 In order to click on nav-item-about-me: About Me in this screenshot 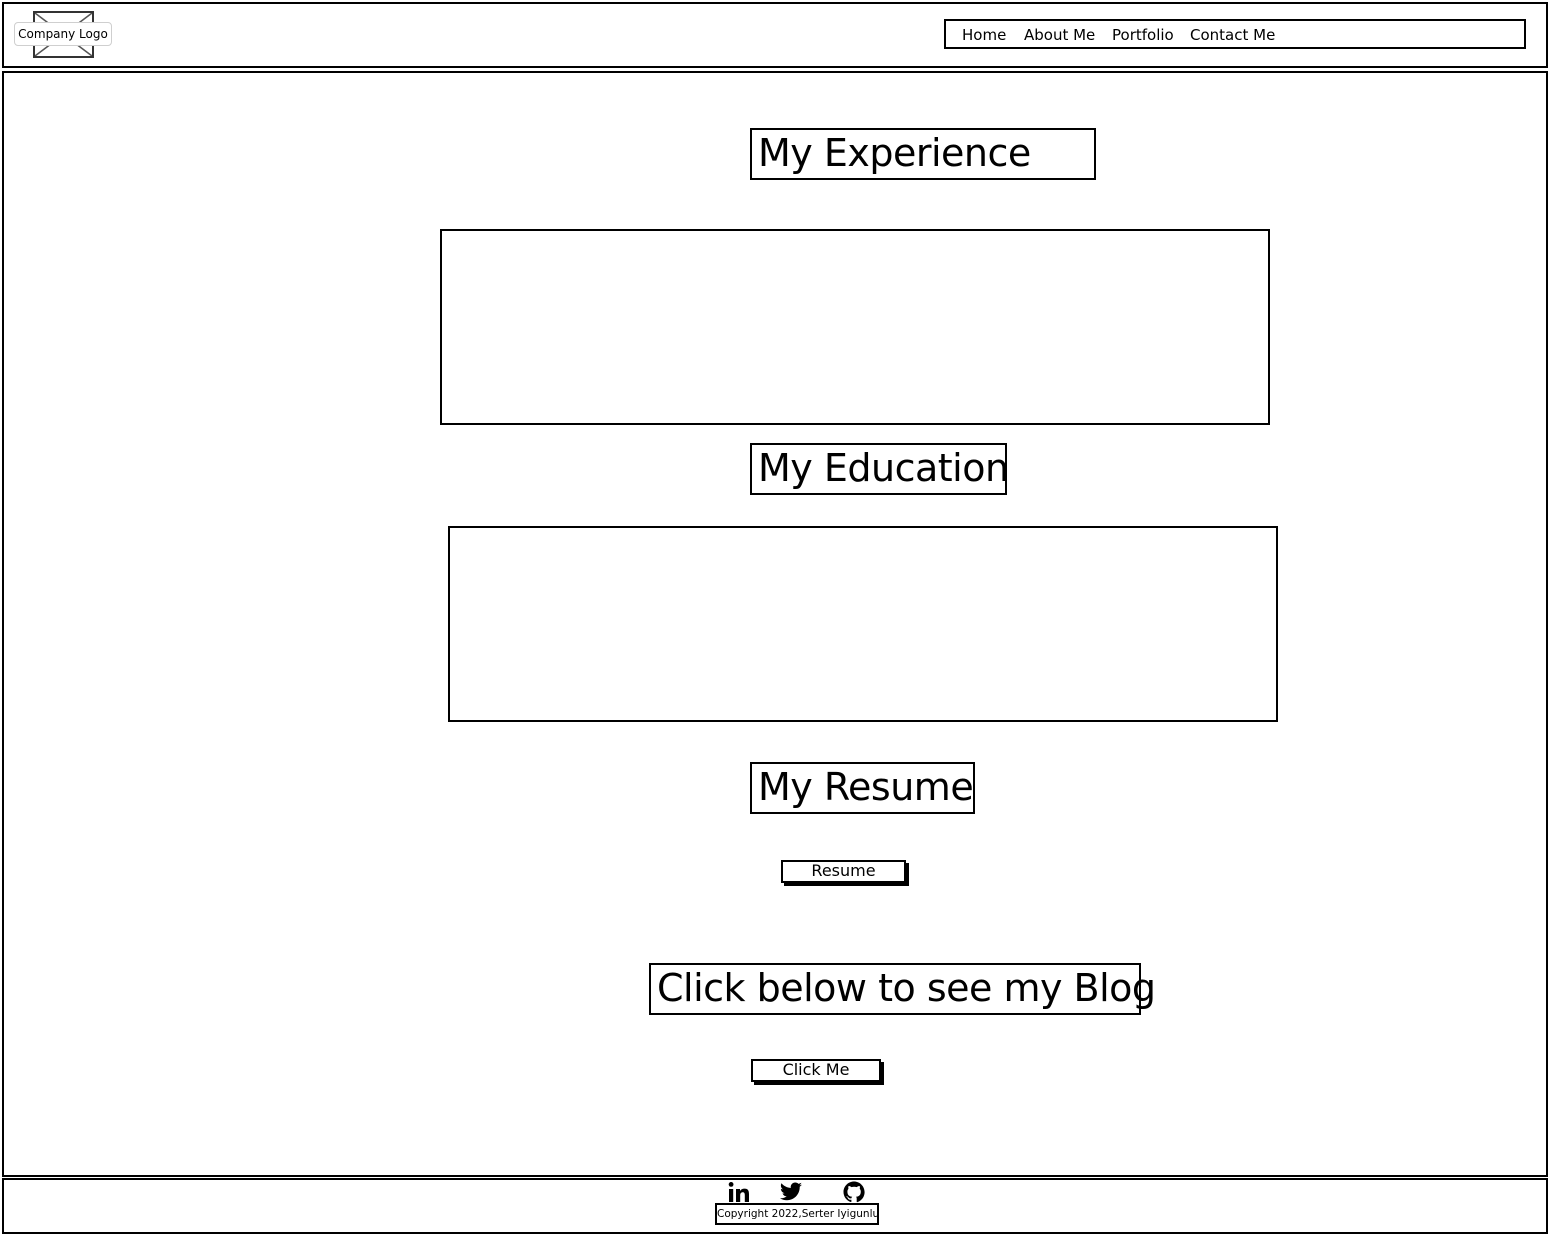, I will do `click(1059, 35)`.